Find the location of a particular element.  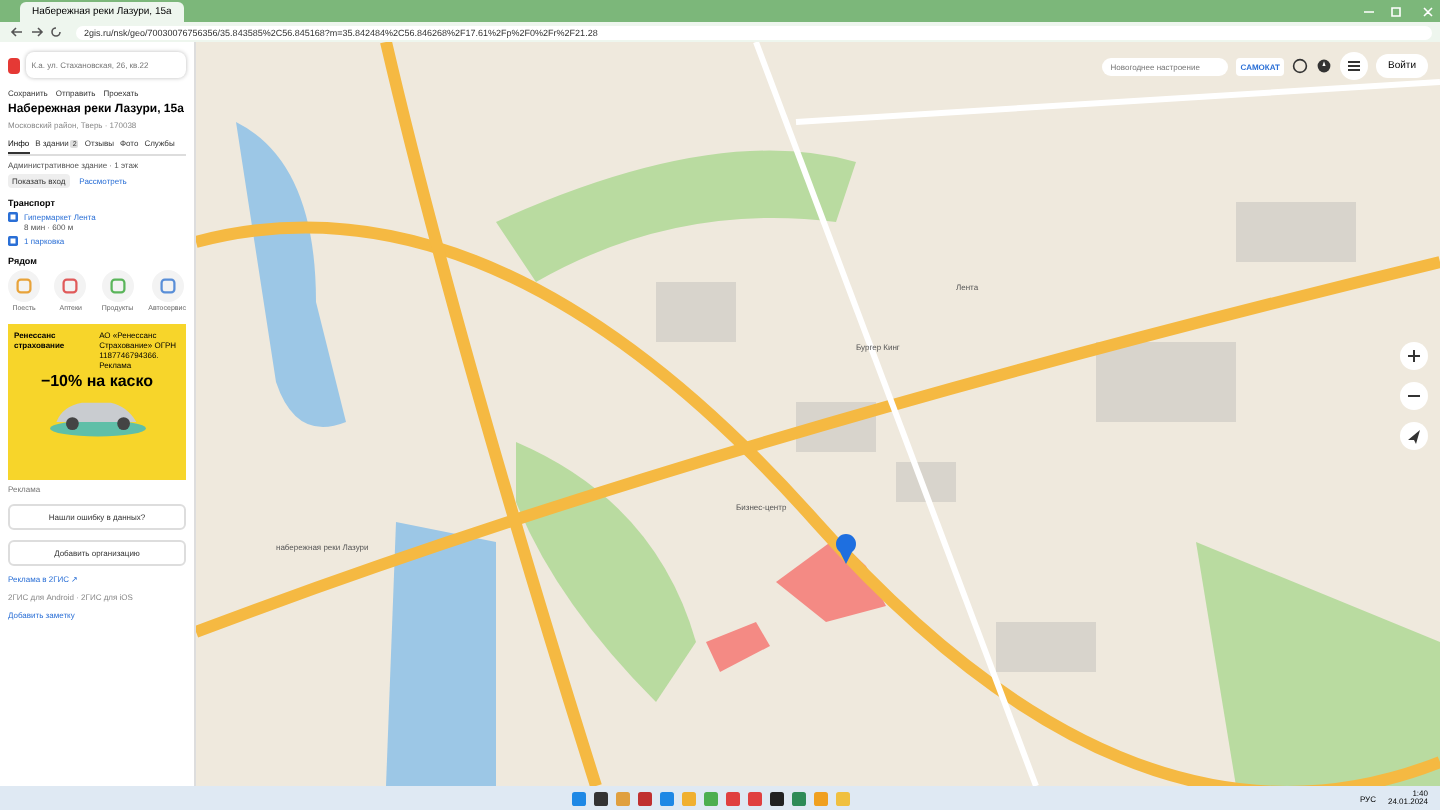

locate-icon is located at coordinates (1414, 436).